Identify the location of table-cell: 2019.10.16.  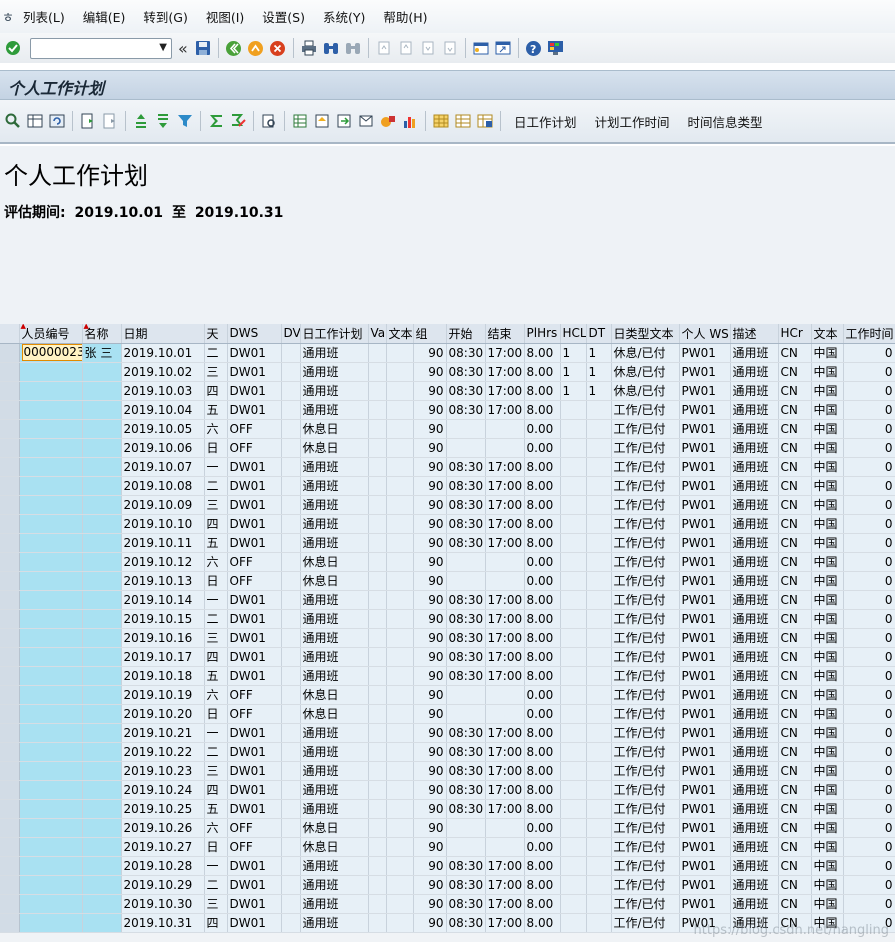
(163, 638).